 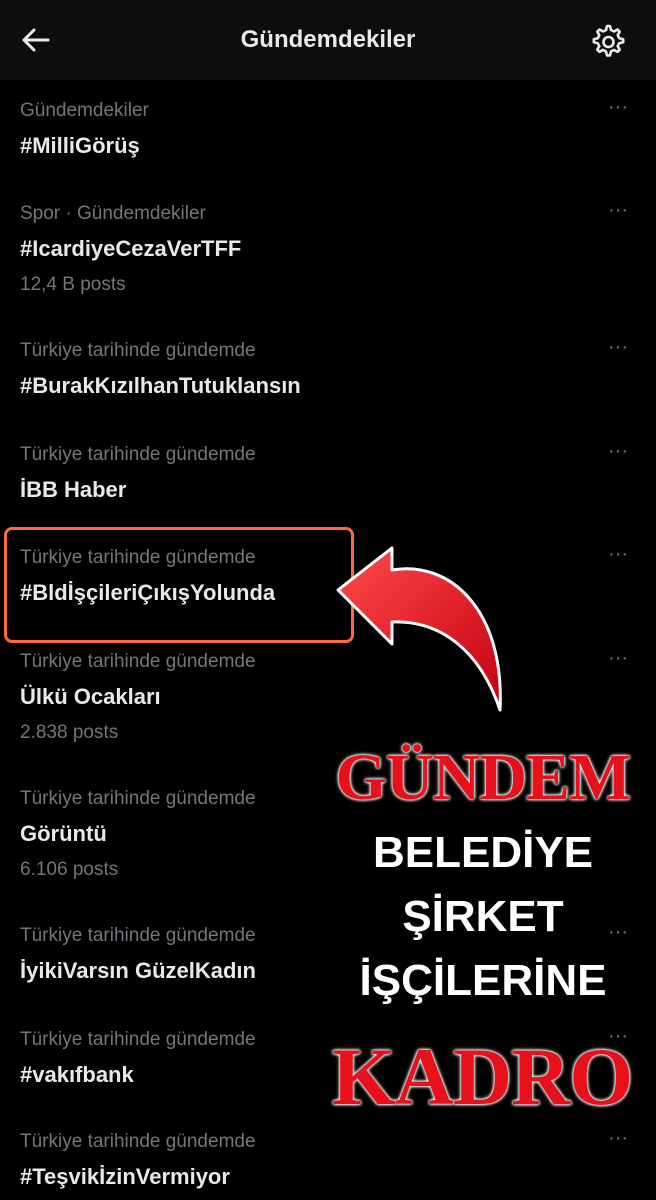 I want to click on trend-name: #IcardiyeCezaVerTFF, so click(x=131, y=248).